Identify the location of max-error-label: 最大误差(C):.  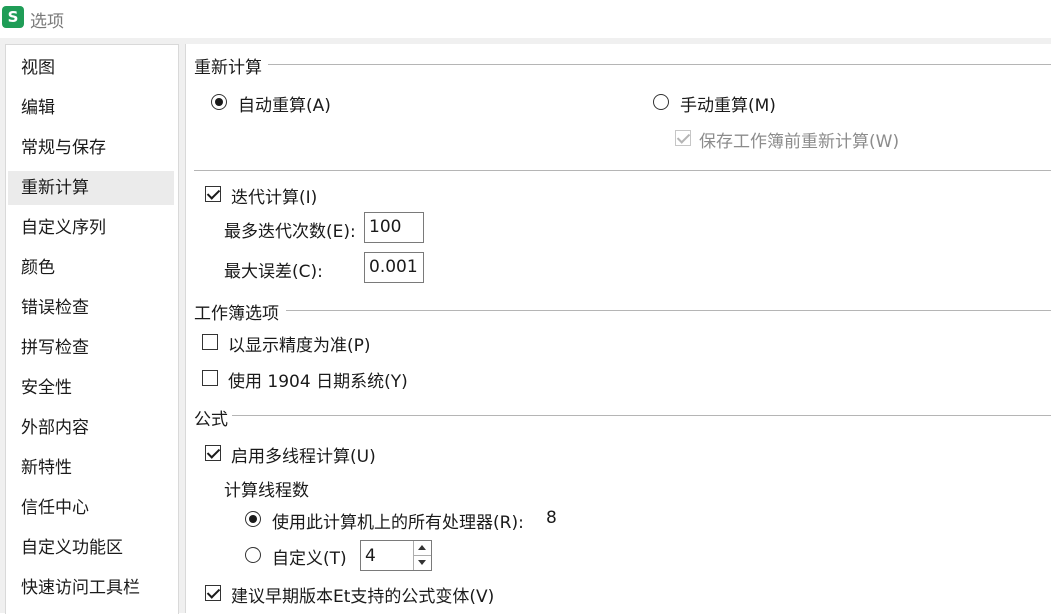
(273, 272).